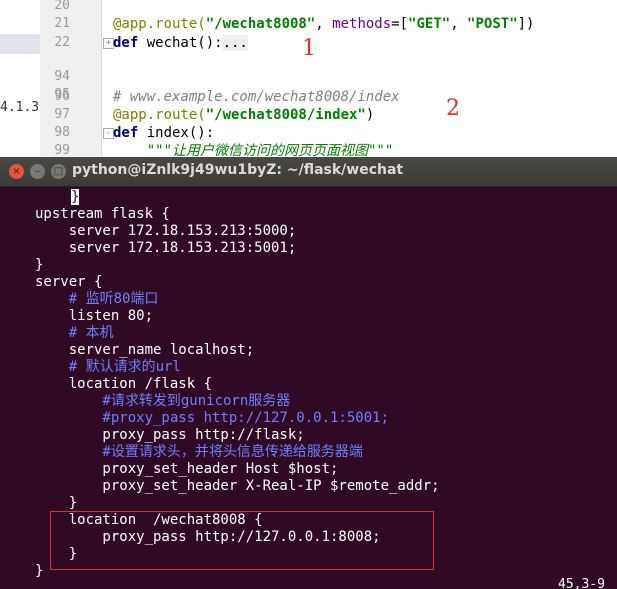  Describe the element at coordinates (62, 114) in the screenshot. I see `line-number: 97` at that location.